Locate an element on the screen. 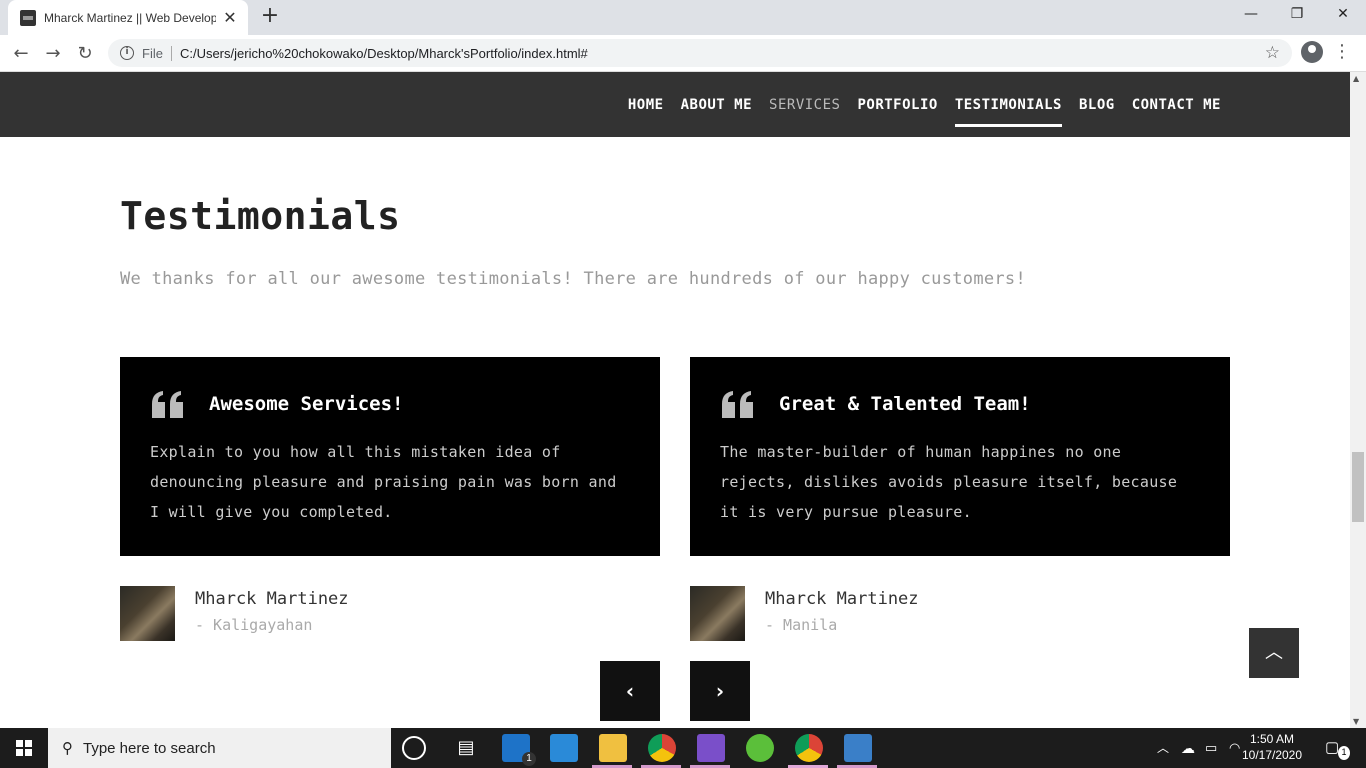 This screenshot has width=1366, height=768. testimonial-author: Mharck Martinez - Manila is located at coordinates (840, 613).